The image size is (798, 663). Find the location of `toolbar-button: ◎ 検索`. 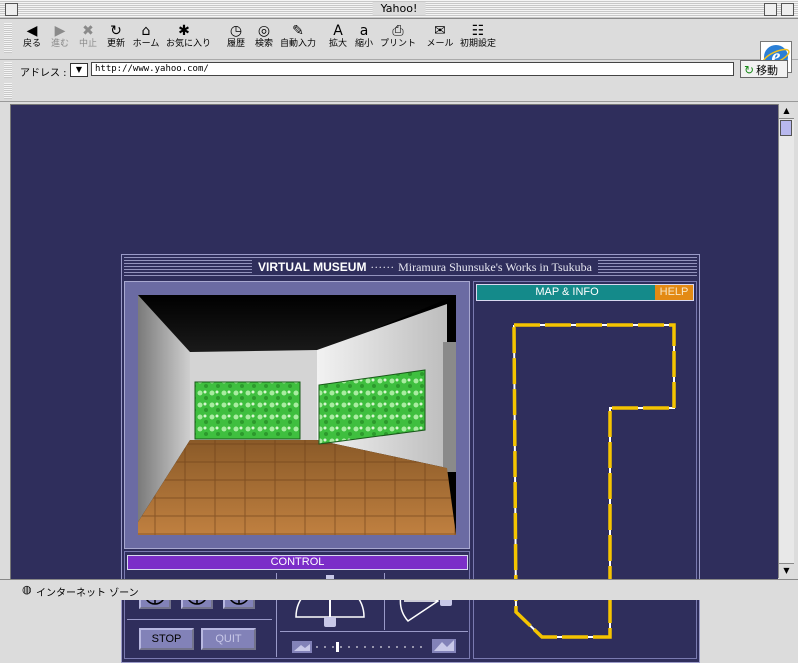

toolbar-button: ◎ 検索 is located at coordinates (264, 36).